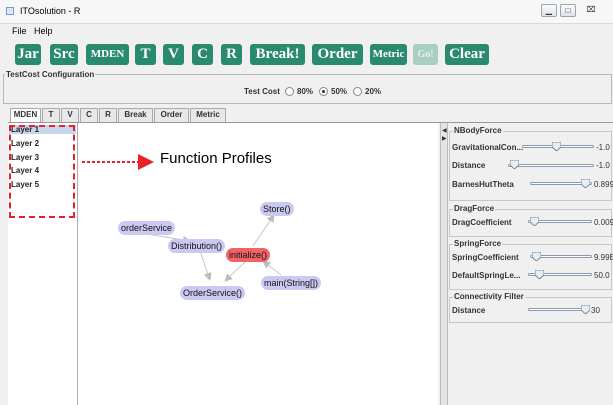 This screenshot has height=405, width=613. What do you see at coordinates (19, 31) in the screenshot?
I see `menu-file: File` at bounding box center [19, 31].